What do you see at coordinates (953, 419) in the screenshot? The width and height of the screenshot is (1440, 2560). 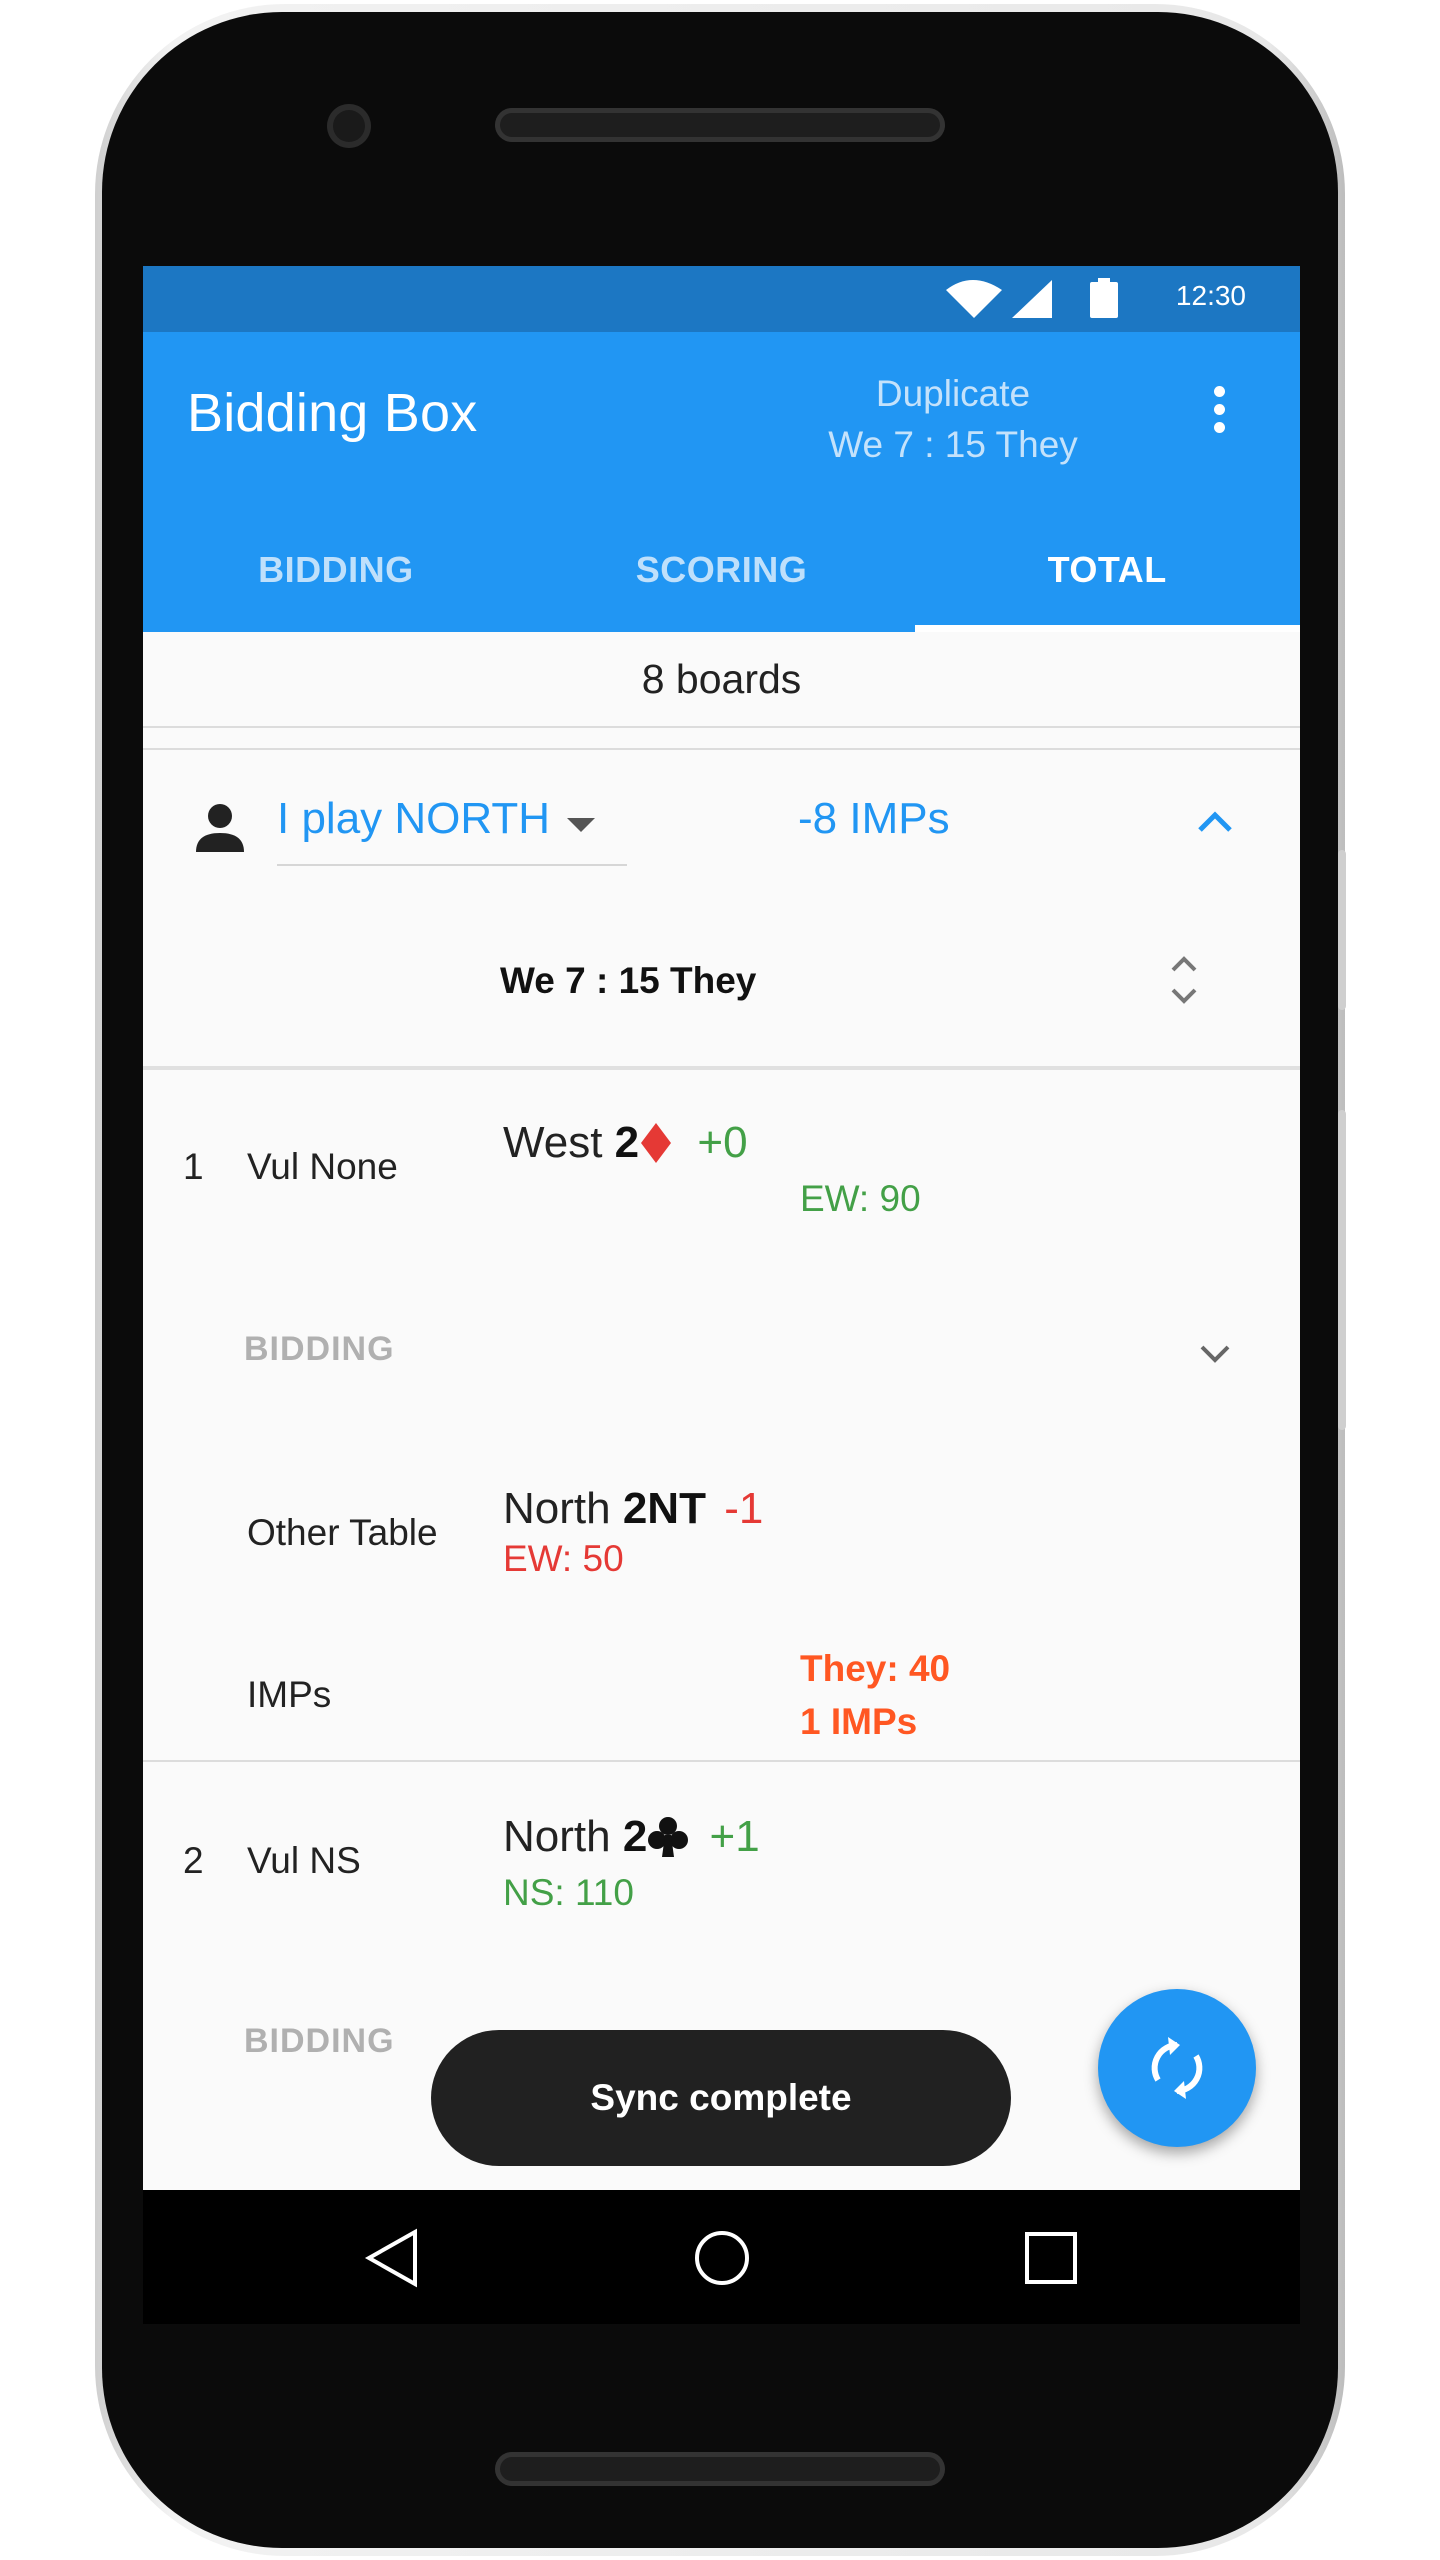 I see `match-summary: Duplicate We 7 : 15 They` at bounding box center [953, 419].